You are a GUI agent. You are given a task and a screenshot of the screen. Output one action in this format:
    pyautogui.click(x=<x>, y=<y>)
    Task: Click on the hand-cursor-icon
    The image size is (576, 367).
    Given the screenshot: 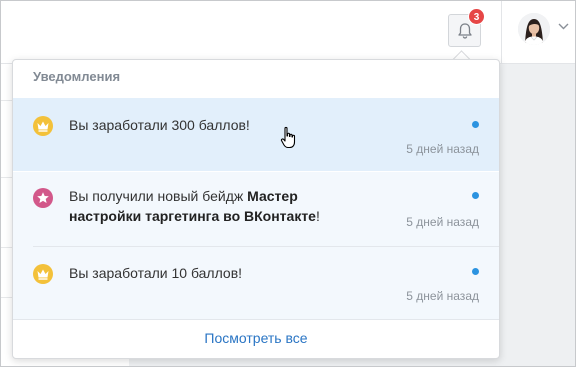 What is the action you would take?
    pyautogui.click(x=288, y=137)
    